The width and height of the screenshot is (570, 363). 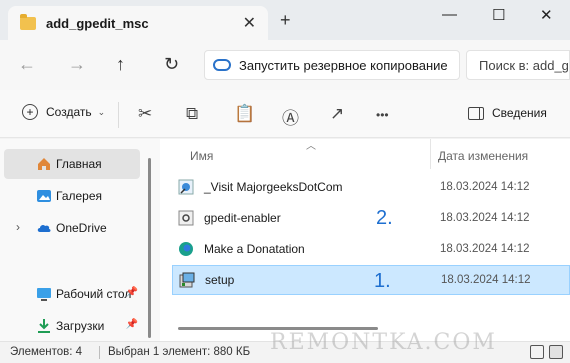 I want to click on more-options-icon: •••, so click(x=382, y=115).